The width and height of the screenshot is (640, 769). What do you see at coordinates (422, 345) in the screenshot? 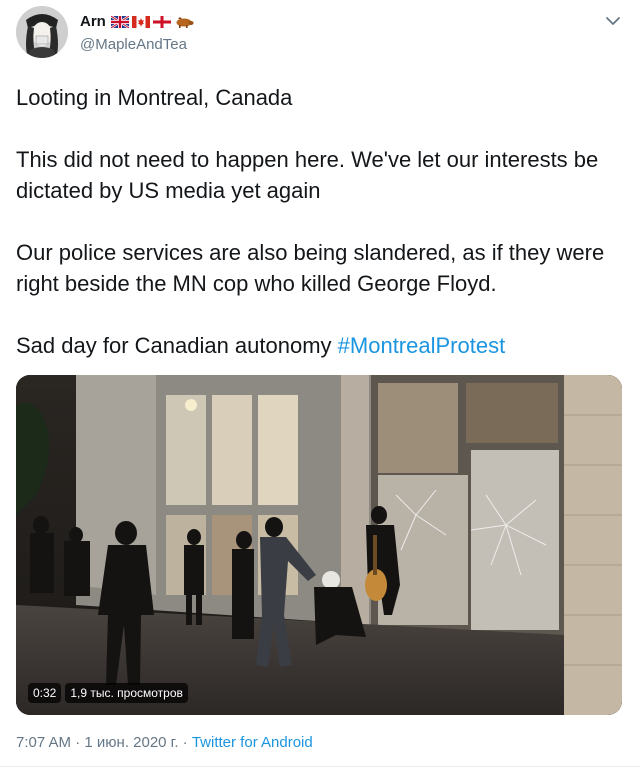
I see `hashtag-link: #MontrealProtest` at bounding box center [422, 345].